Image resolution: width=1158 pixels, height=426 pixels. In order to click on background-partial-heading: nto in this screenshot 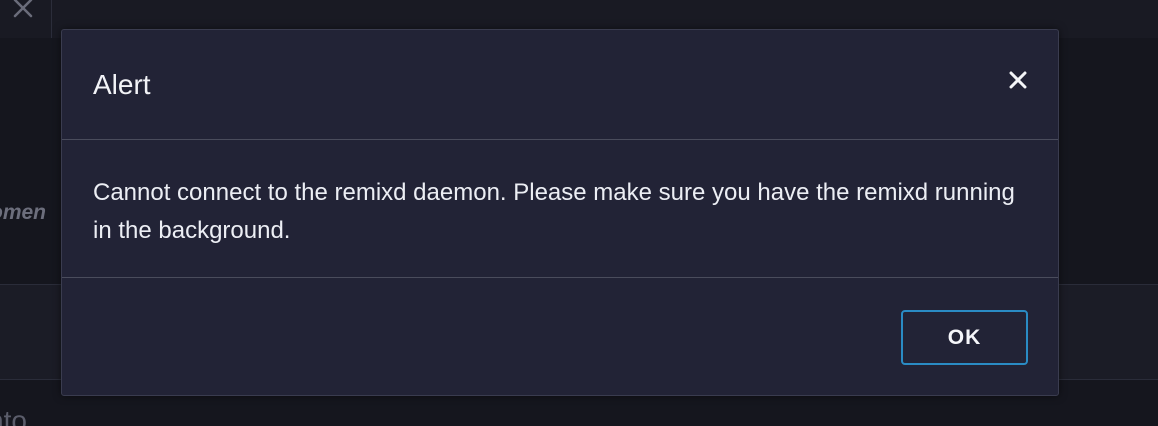, I will do `click(13, 415)`.